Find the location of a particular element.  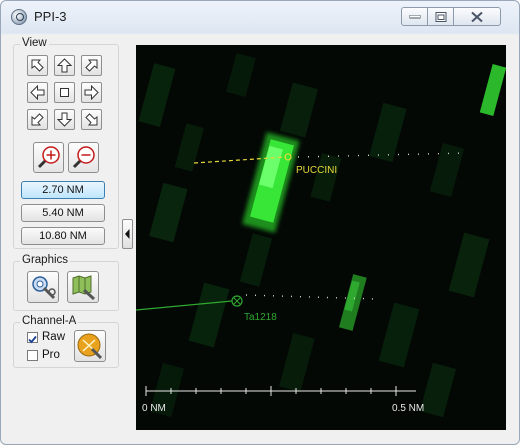

zoom-in-icon is located at coordinates (48, 157).